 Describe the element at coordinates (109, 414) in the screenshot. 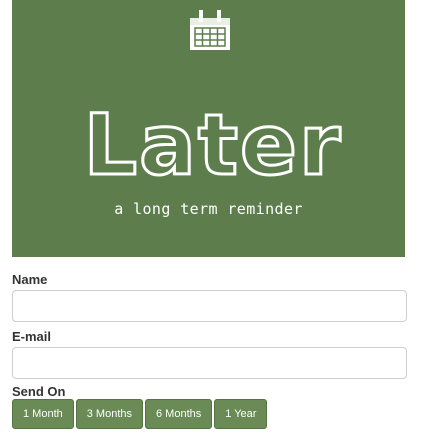

I see `period-button-3-months: 3 Months` at that location.